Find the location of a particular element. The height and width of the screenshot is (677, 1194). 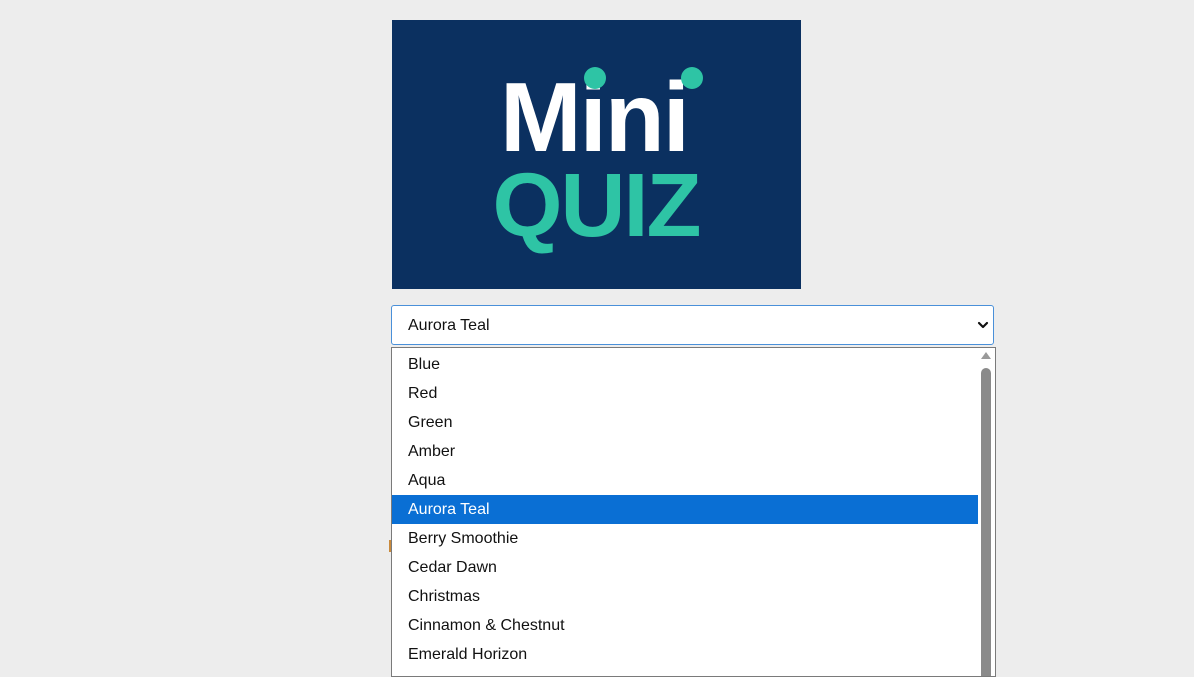

theme-select: Aurora Teal is located at coordinates (692, 325).